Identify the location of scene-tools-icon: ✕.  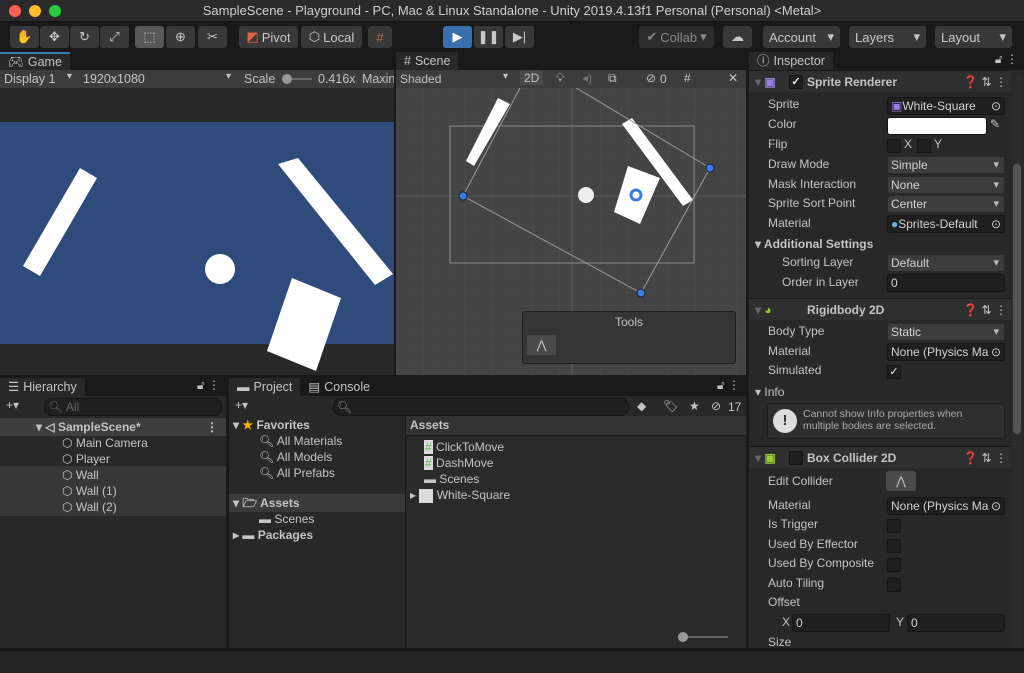
(733, 78).